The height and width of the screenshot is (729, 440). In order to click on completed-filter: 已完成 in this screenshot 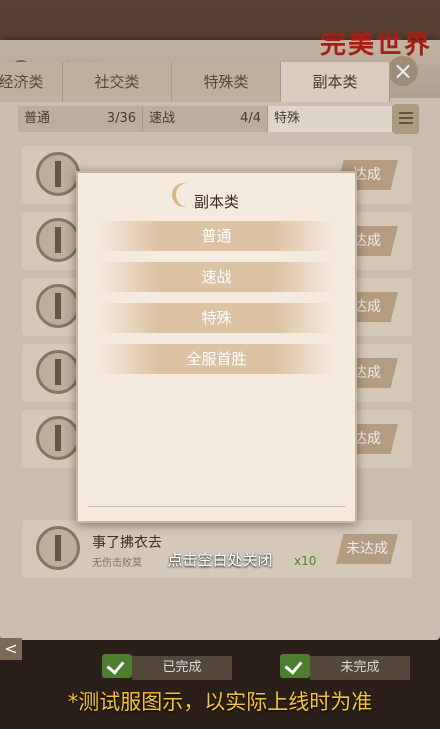, I will do `click(182, 668)`.